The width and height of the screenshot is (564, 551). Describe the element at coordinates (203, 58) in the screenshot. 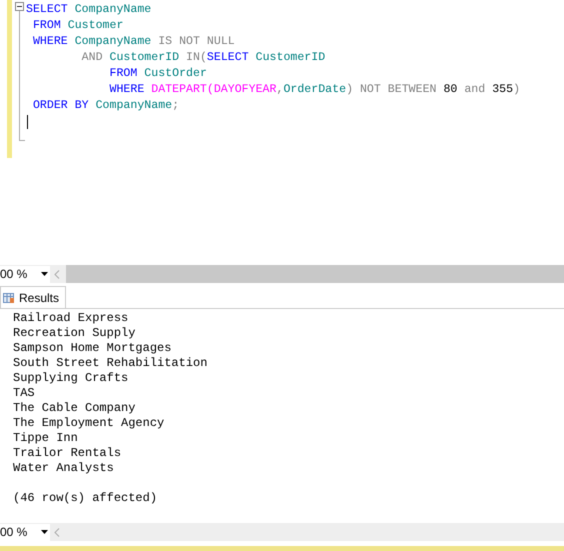

I see `code-line: AND CustomerID IN(SELECT CustomerID` at that location.